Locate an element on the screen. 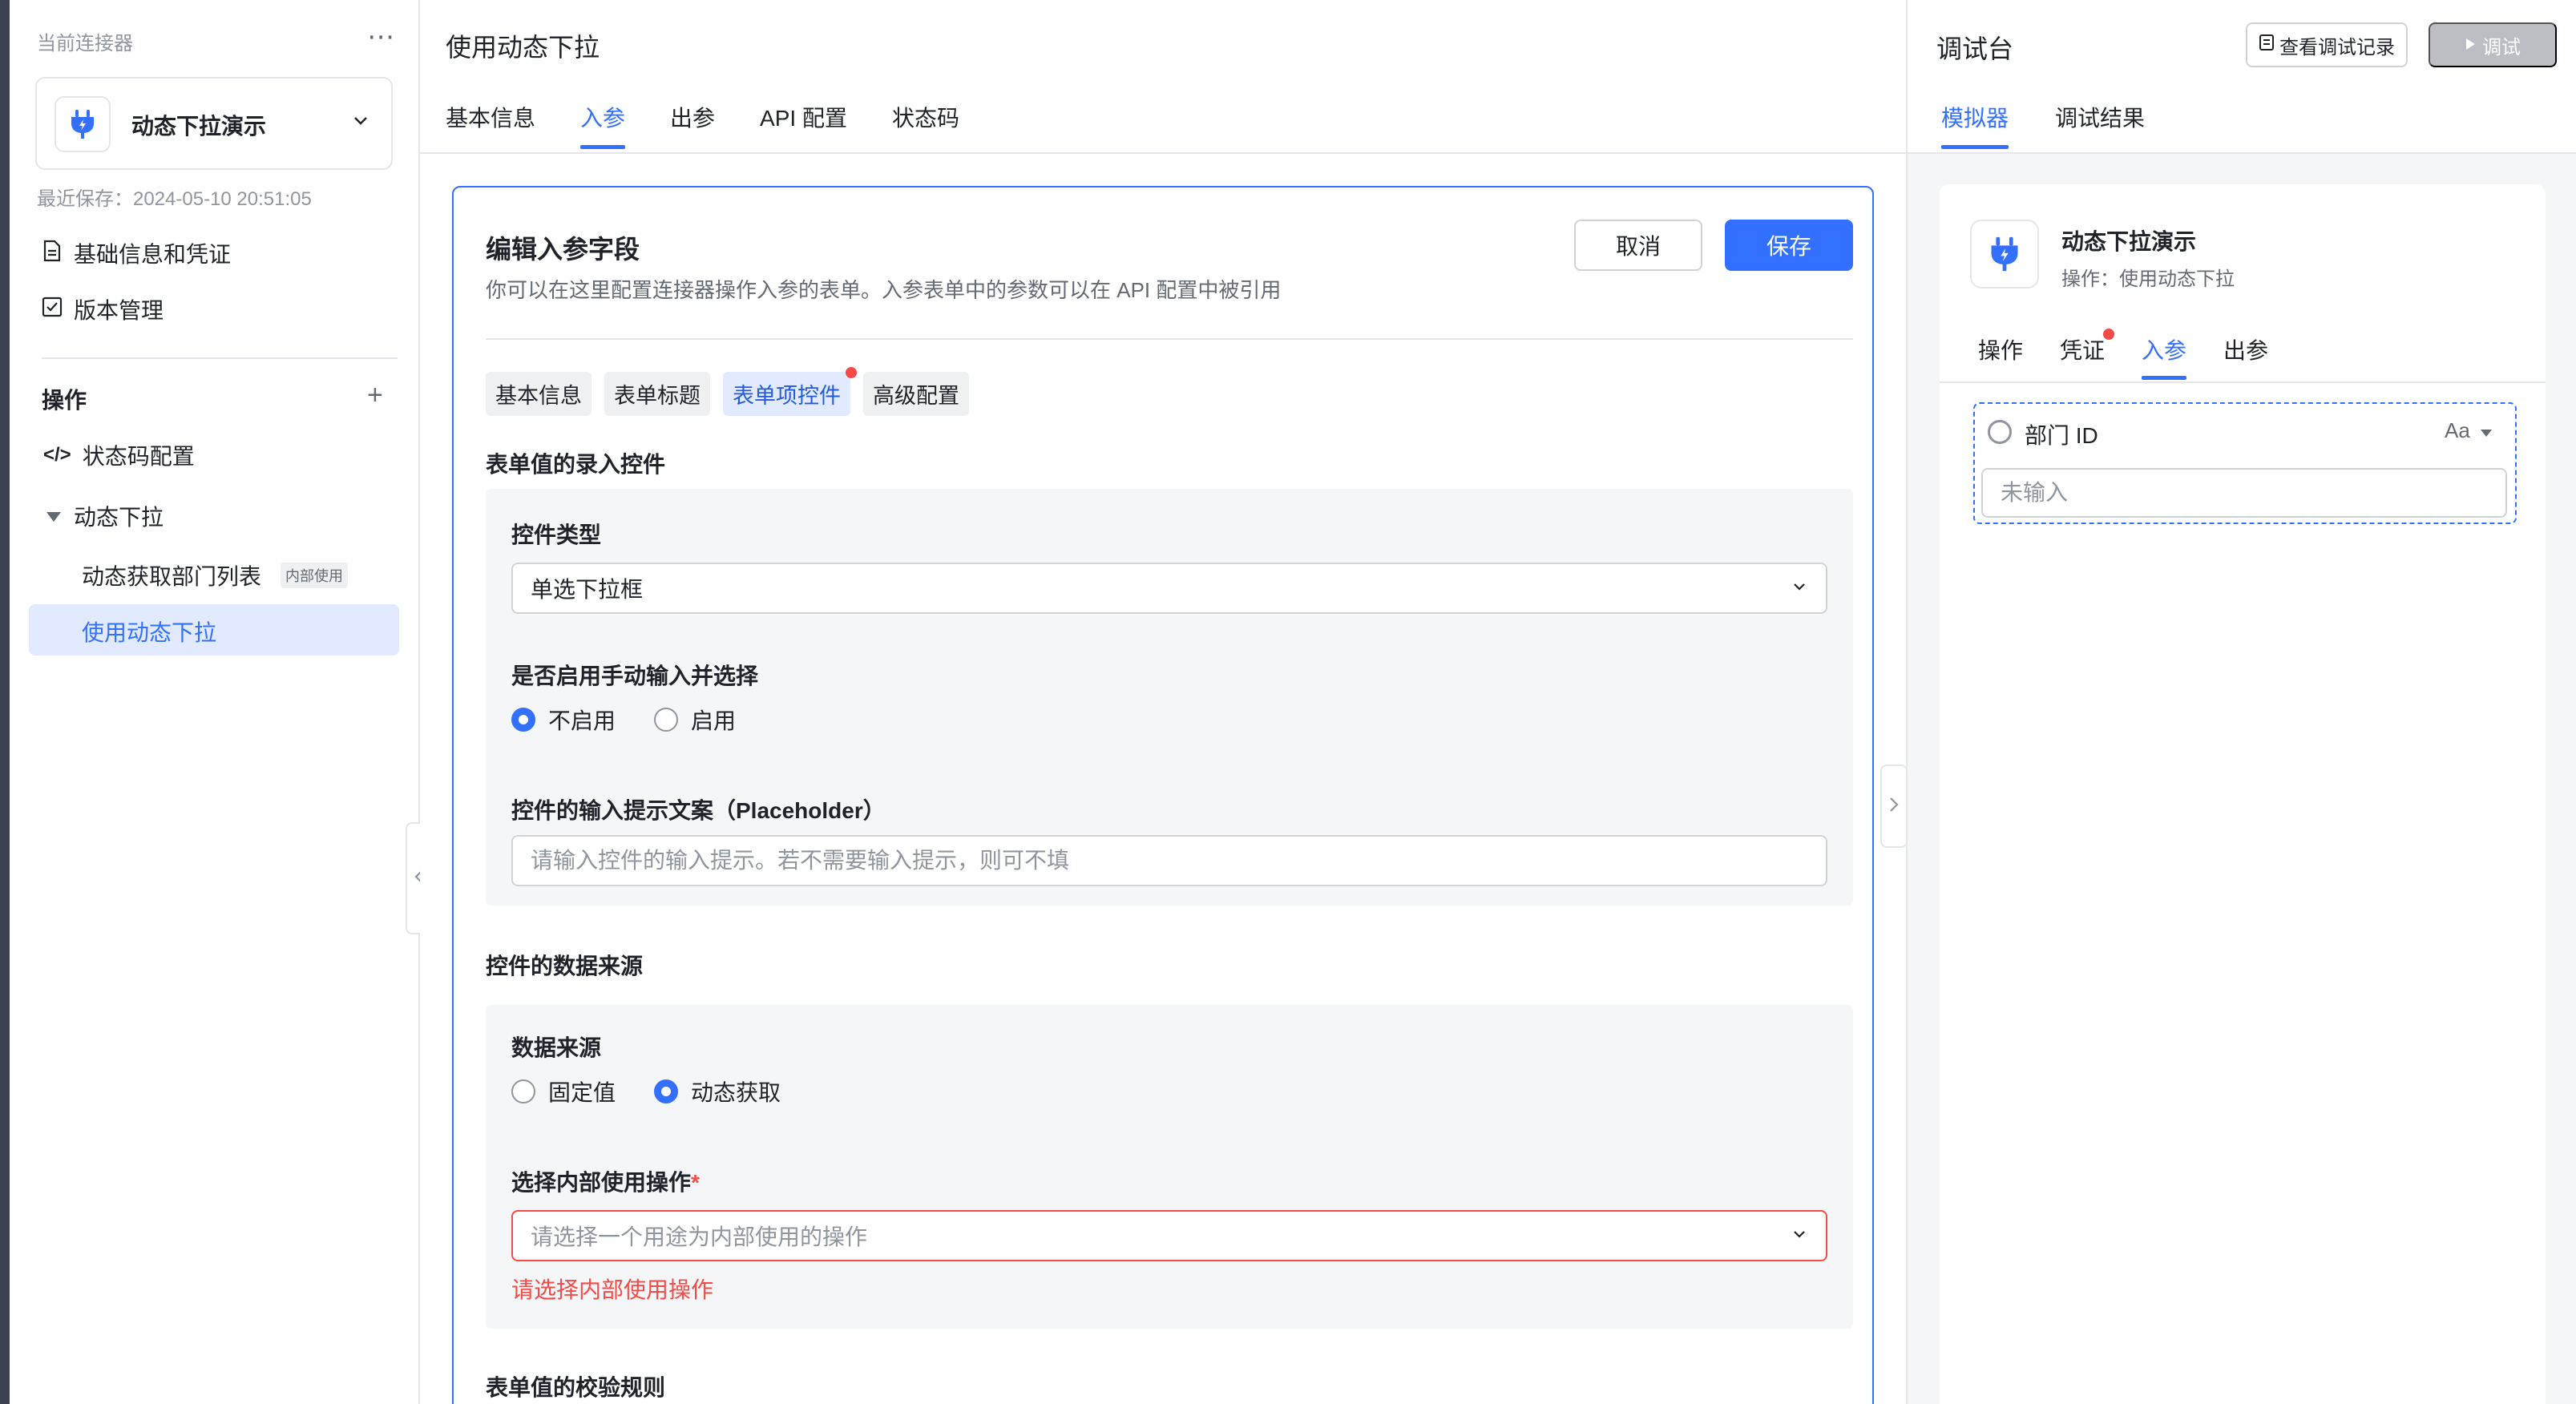 Image resolution: width=2576 pixels, height=1404 pixels. sim-tab-output: 出参 is located at coordinates (2245, 349).